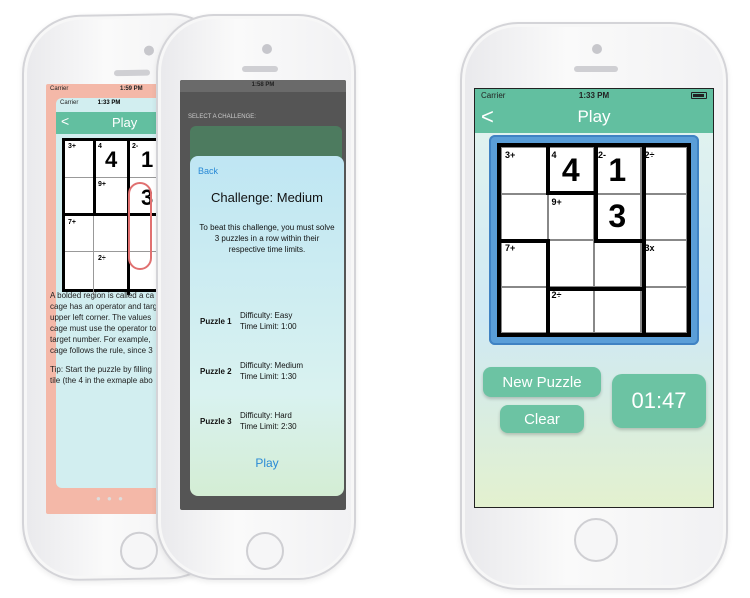  I want to click on board-cell: 9+, so click(570, 216).